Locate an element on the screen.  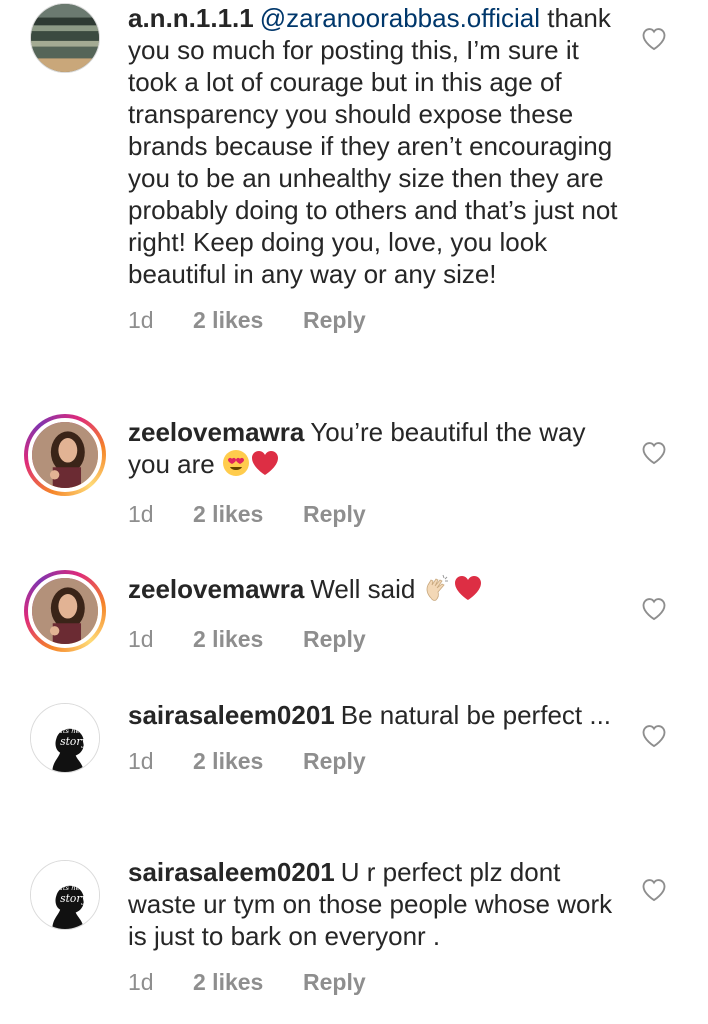
comment-mention: @zaranoorabbas.official is located at coordinates (400, 18).